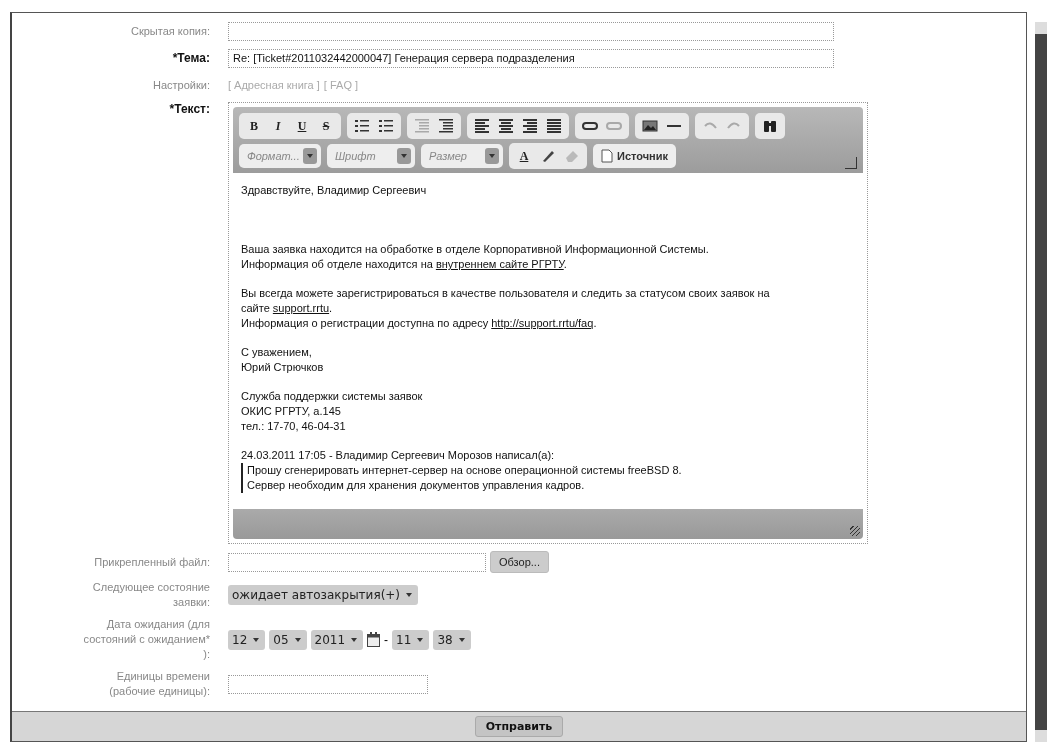  Describe the element at coordinates (152, 562) in the screenshot. I see `field-label: Прикрепленный файл:` at that location.